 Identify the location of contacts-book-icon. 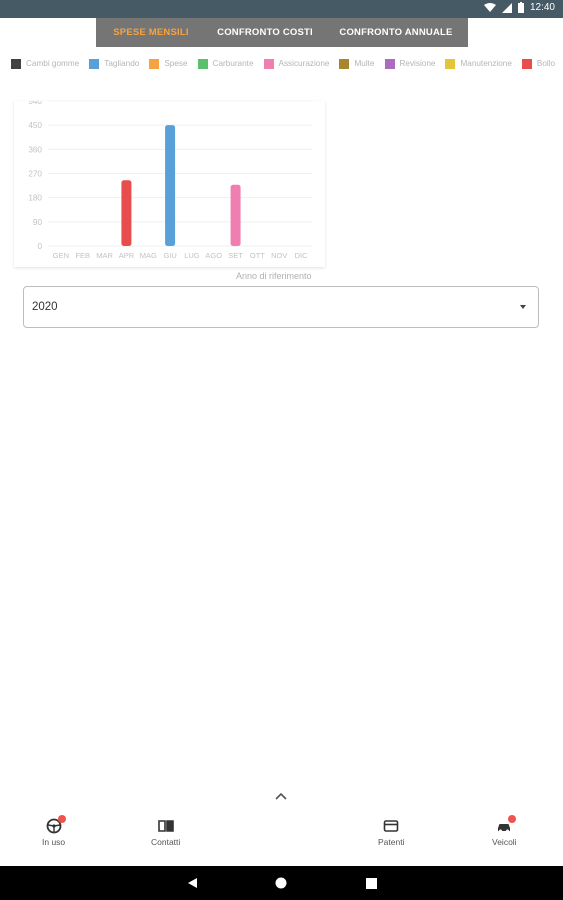
(165, 826).